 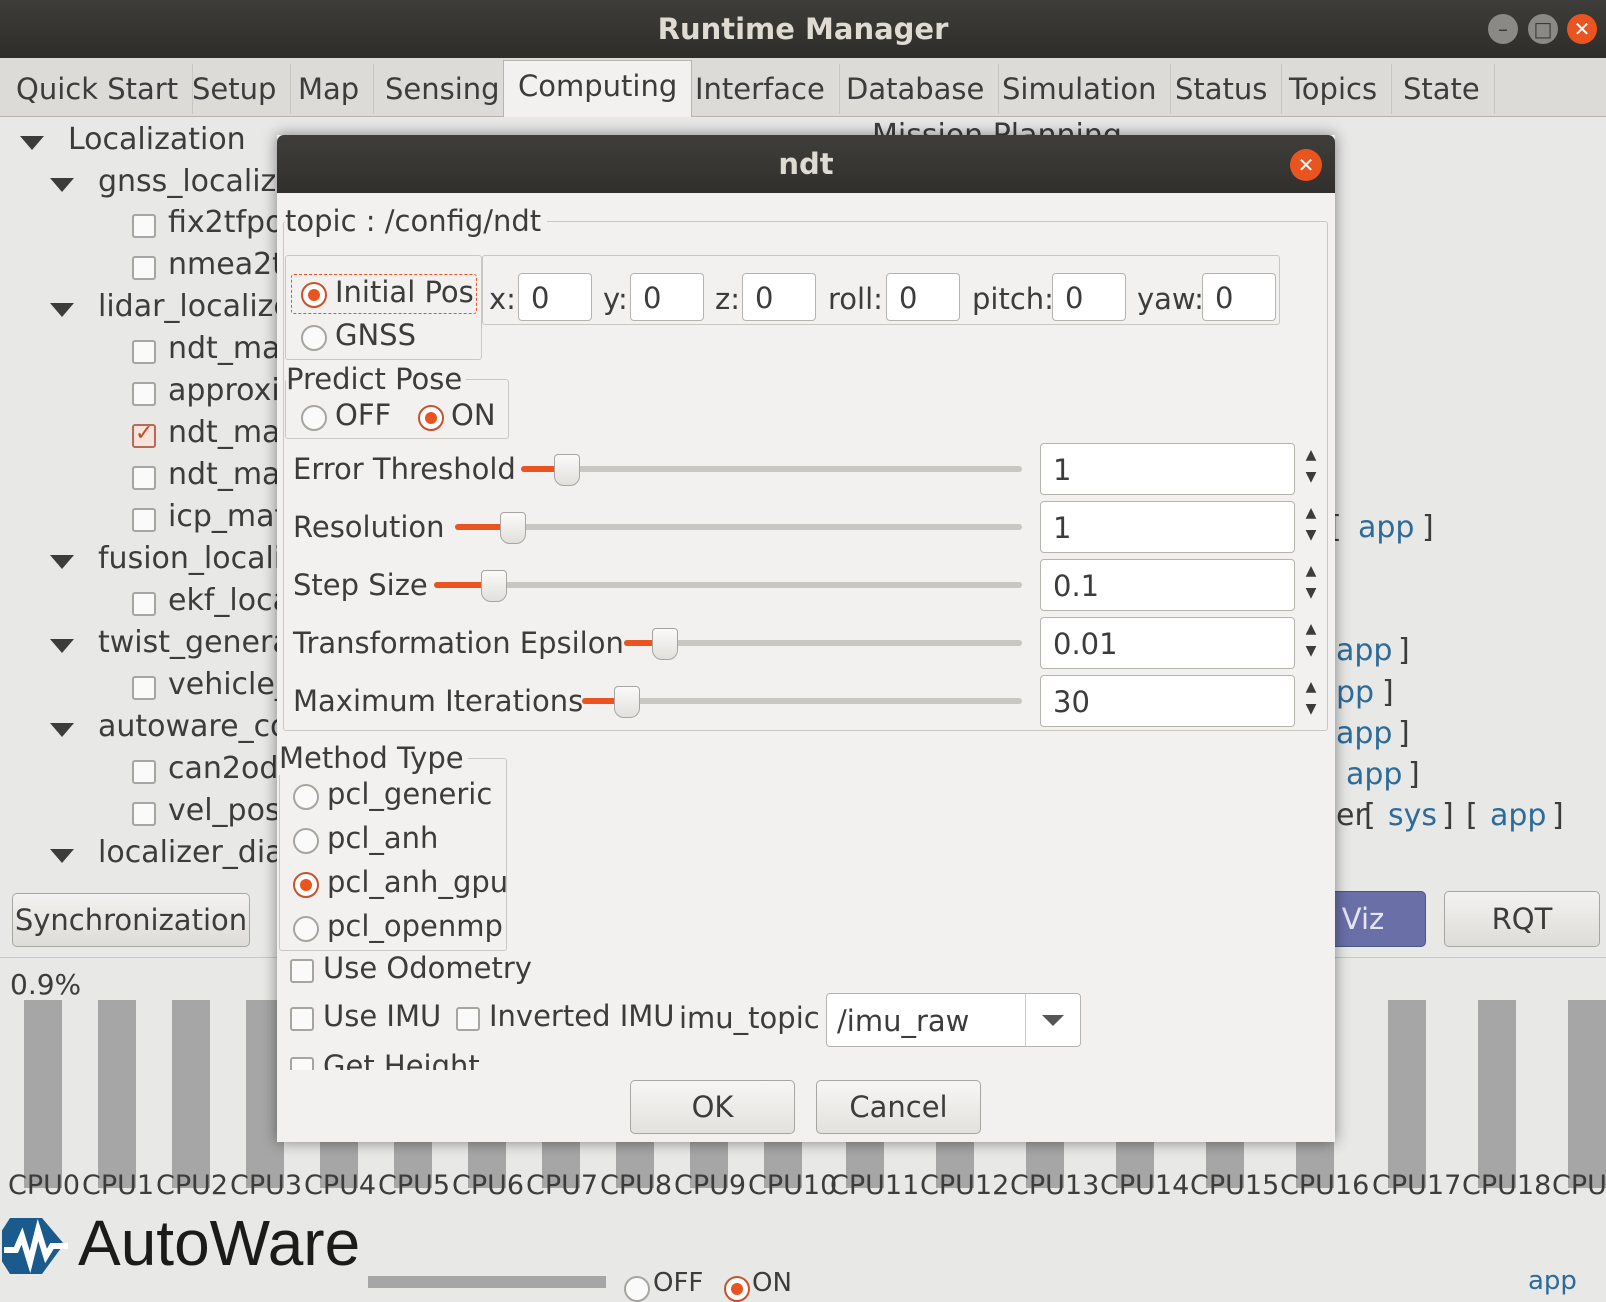 What do you see at coordinates (923, 297) in the screenshot?
I see `roll-input: 0` at bounding box center [923, 297].